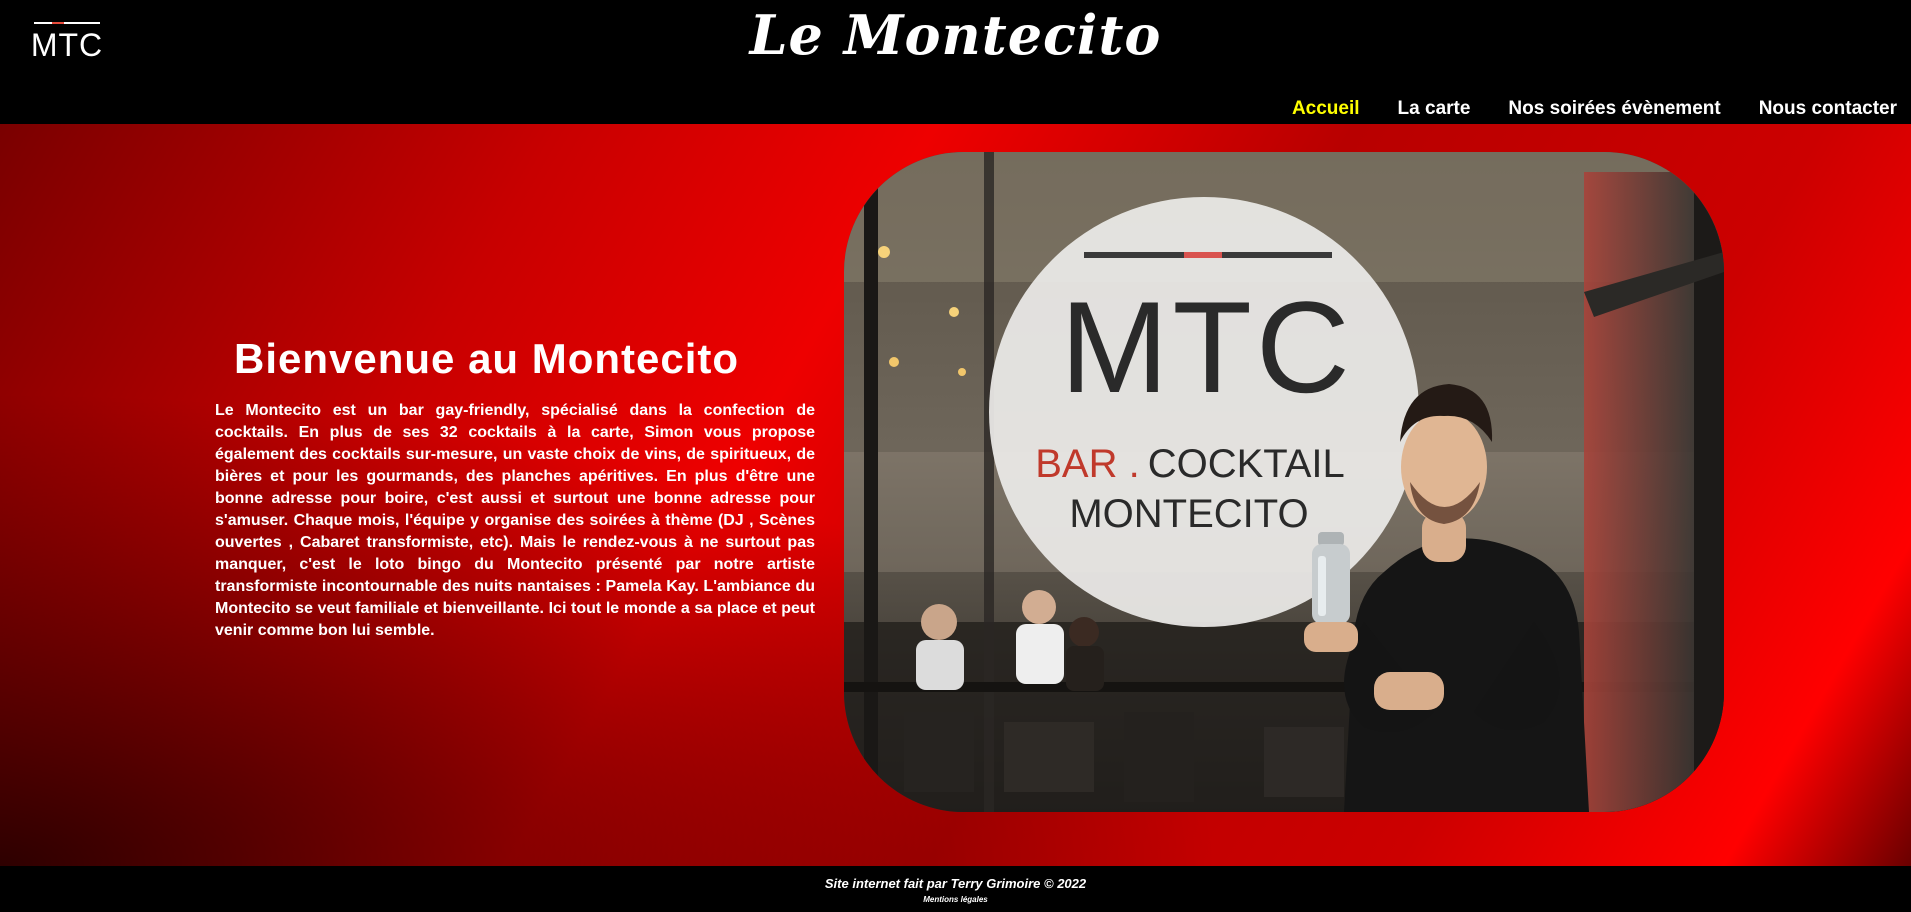 This screenshot has width=1911, height=912. What do you see at coordinates (1207, 347) in the screenshot?
I see `sign-logo: MTC` at bounding box center [1207, 347].